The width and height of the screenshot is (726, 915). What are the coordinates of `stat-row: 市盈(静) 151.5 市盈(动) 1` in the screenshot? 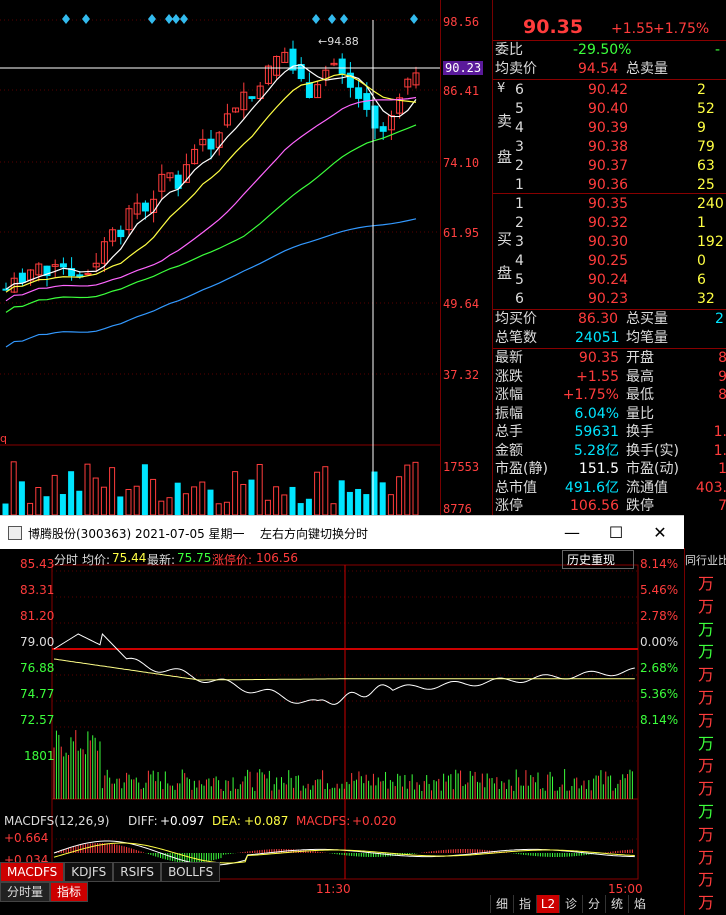 It's located at (609, 469).